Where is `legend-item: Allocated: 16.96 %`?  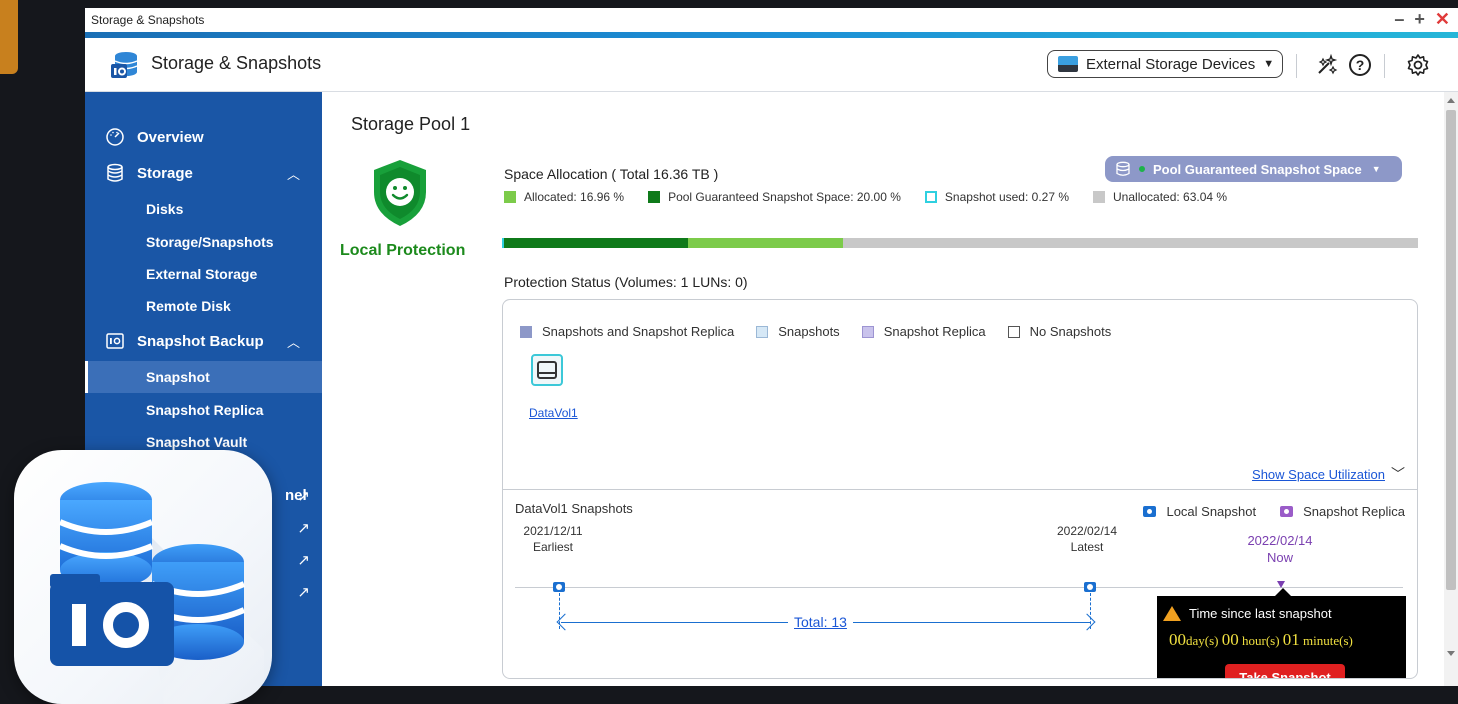 legend-item: Allocated: 16.96 % is located at coordinates (564, 197).